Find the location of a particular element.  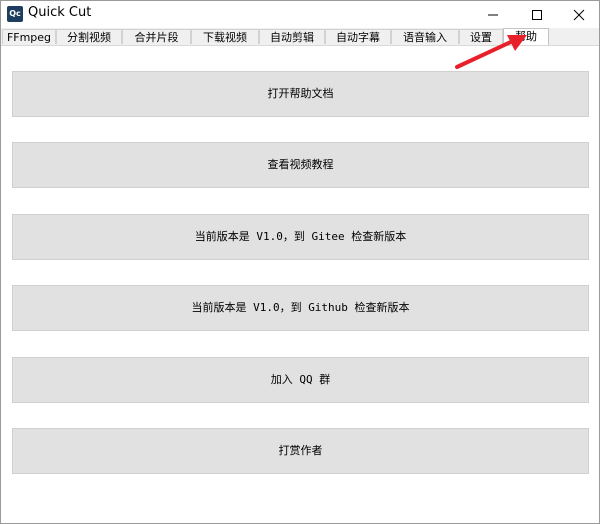

tab-voice-input: 语音输入 is located at coordinates (425, 36).